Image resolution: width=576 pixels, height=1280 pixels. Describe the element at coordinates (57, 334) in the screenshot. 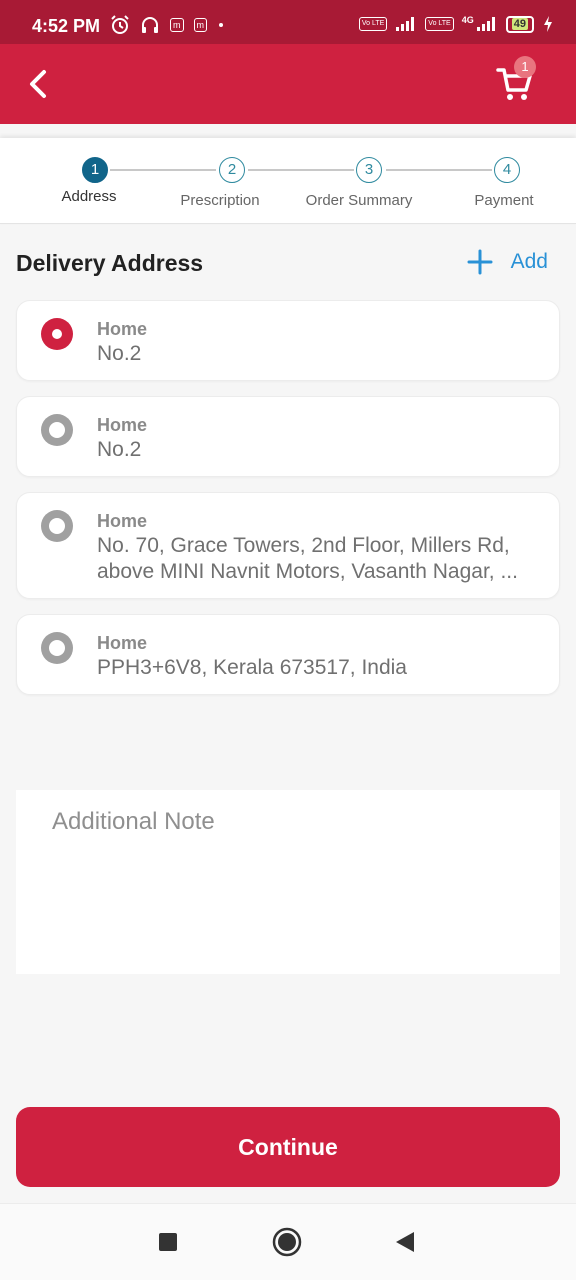

I see `address-radio-selected` at that location.